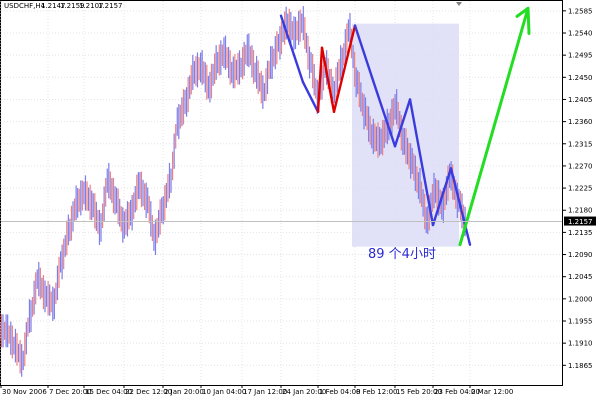  I want to click on x-tick-label: 30 Nov 2006, so click(24, 392).